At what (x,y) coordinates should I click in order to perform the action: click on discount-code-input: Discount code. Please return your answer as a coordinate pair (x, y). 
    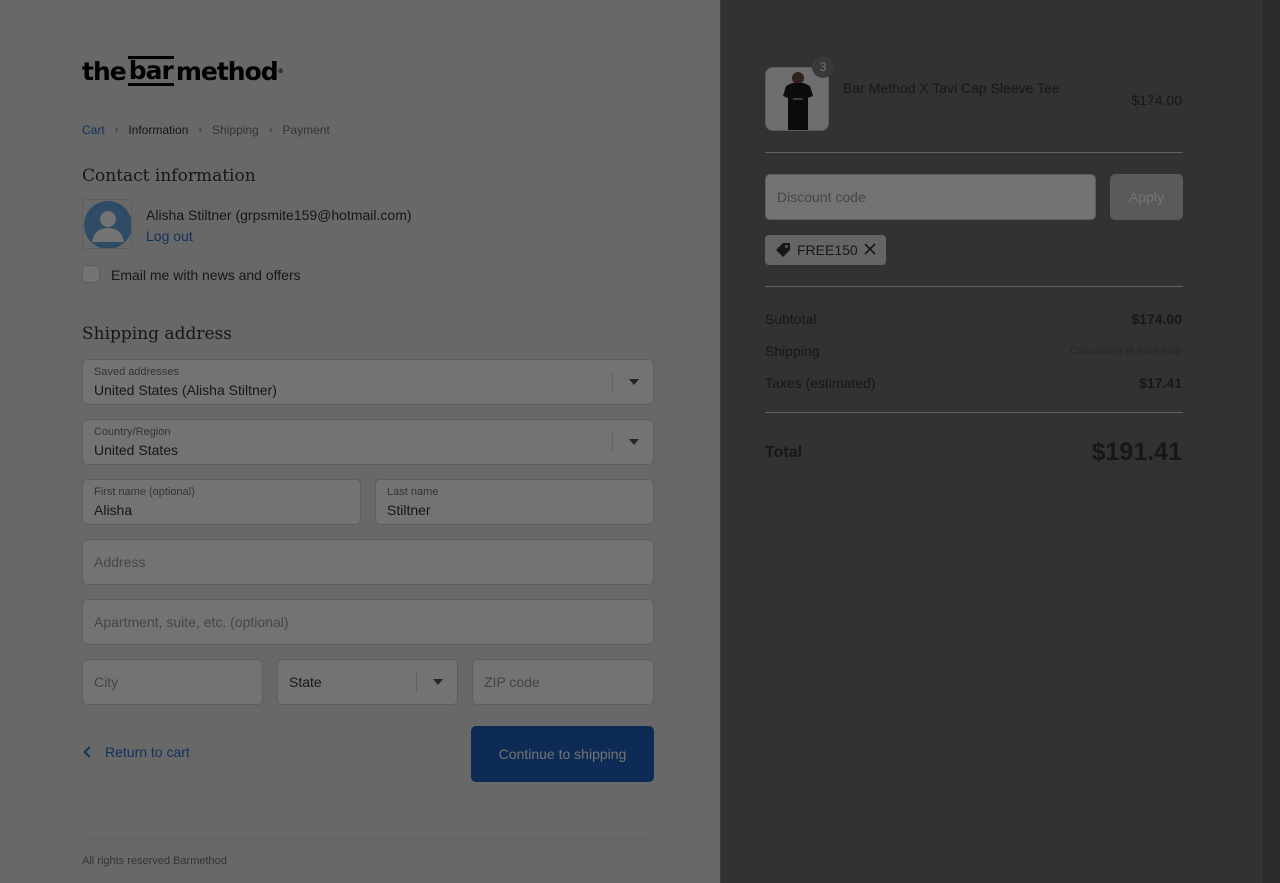
    Looking at the image, I should click on (930, 197).